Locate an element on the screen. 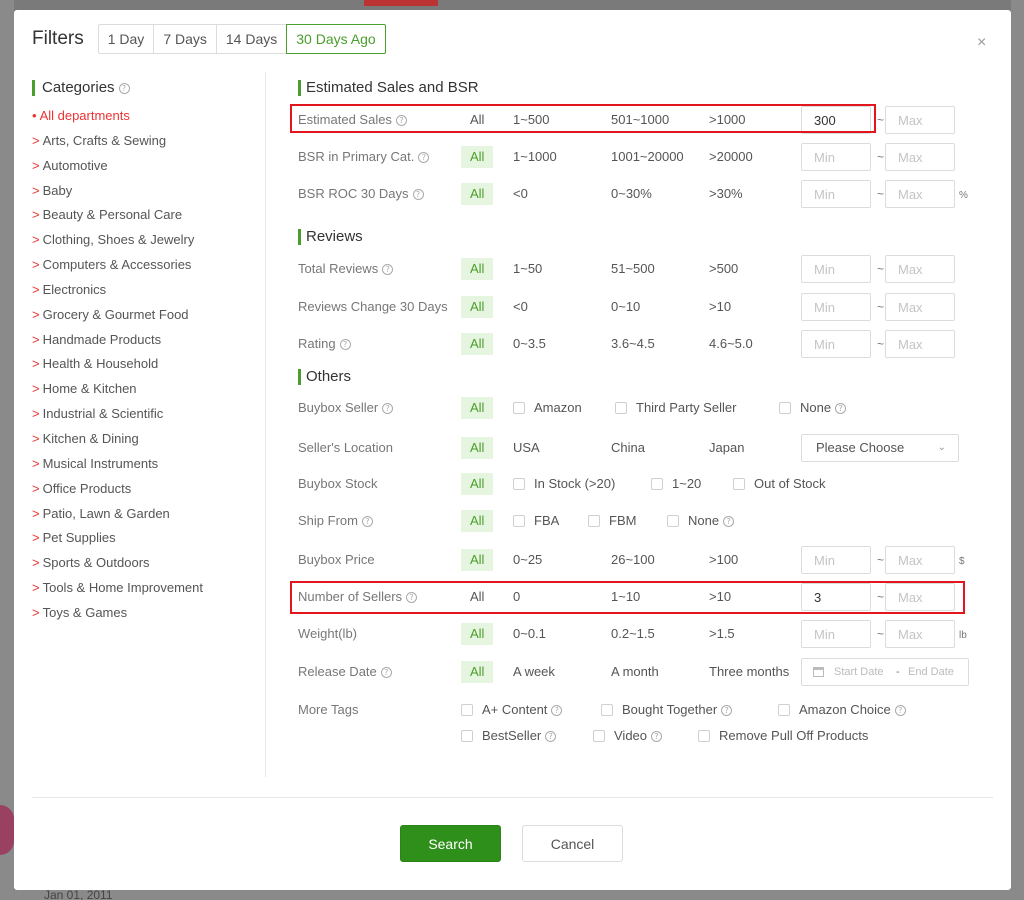 Image resolution: width=1024 pixels, height=900 pixels. option-range: A month is located at coordinates (635, 672).